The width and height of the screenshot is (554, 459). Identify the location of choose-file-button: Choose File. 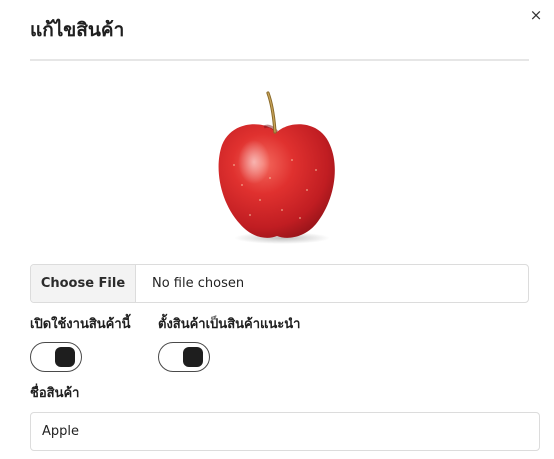
(83, 283).